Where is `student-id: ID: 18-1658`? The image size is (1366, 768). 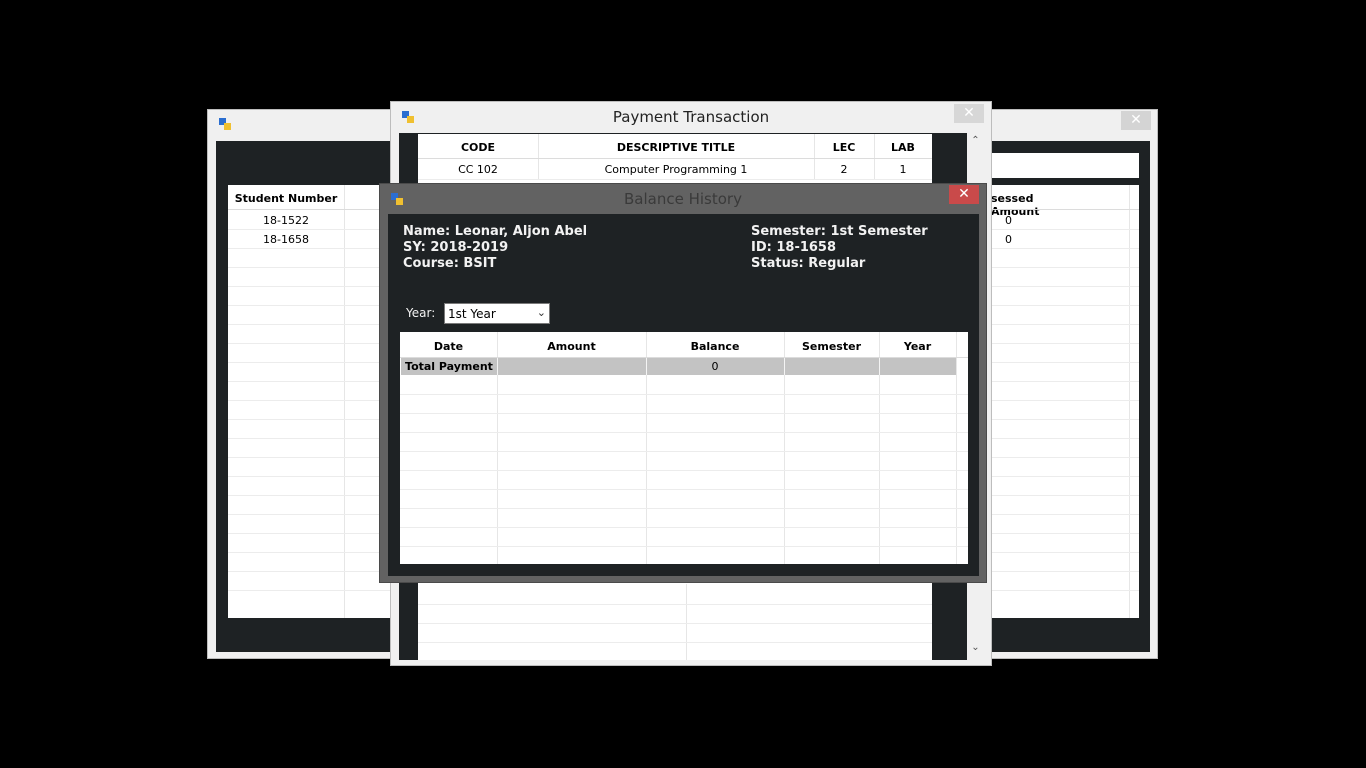 student-id: ID: 18-1658 is located at coordinates (794, 247).